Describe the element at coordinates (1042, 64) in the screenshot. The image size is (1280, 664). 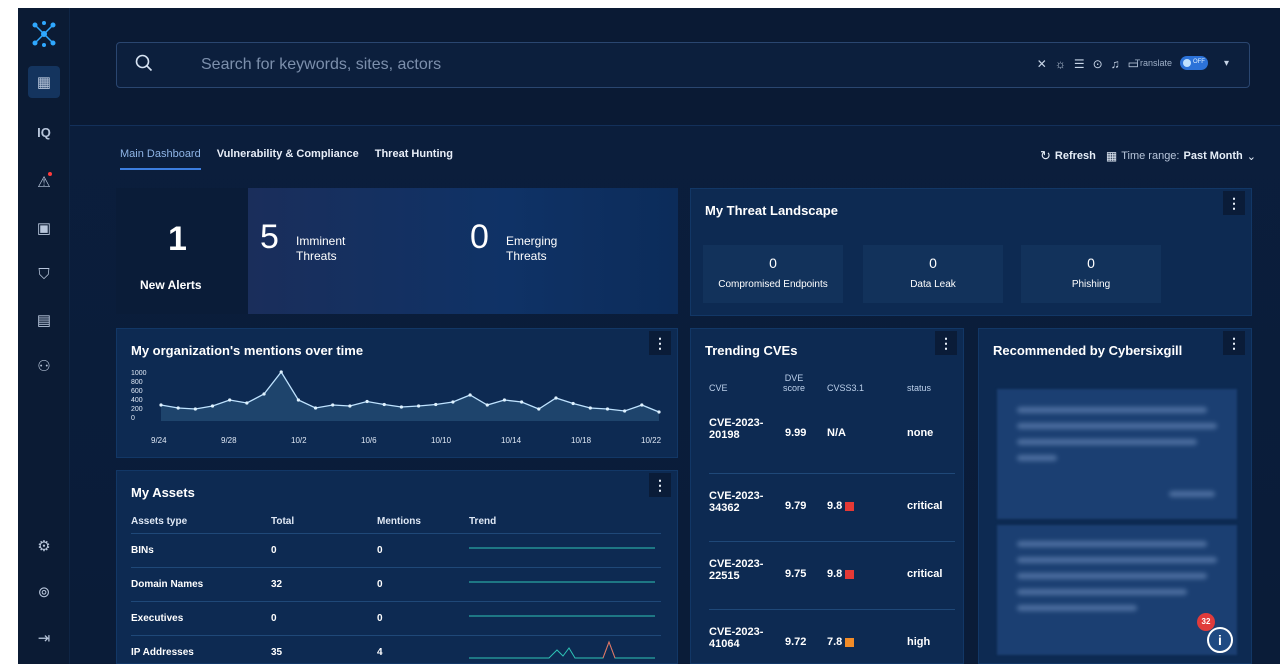
I see `clear-icon: ✕` at that location.